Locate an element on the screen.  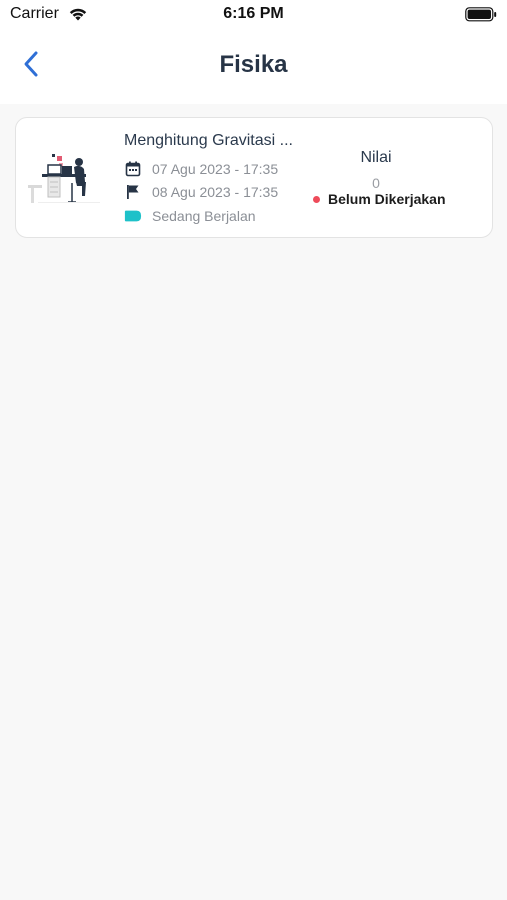
status-badge: Sedang Berjalan is located at coordinates (204, 216).